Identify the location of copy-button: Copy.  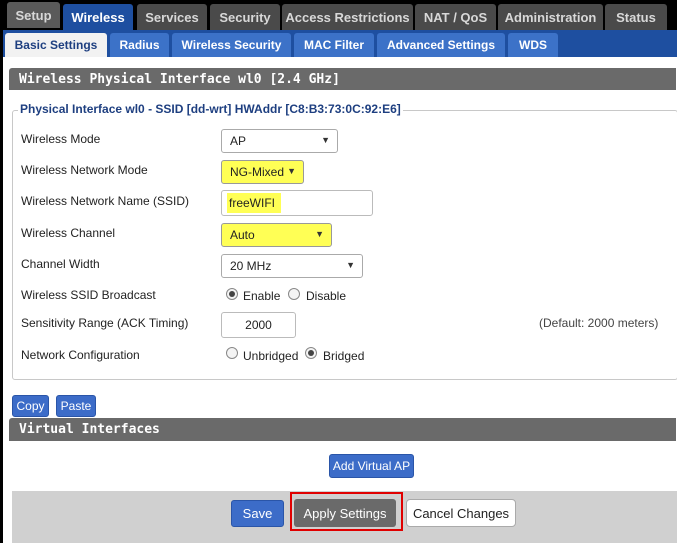
(30, 406).